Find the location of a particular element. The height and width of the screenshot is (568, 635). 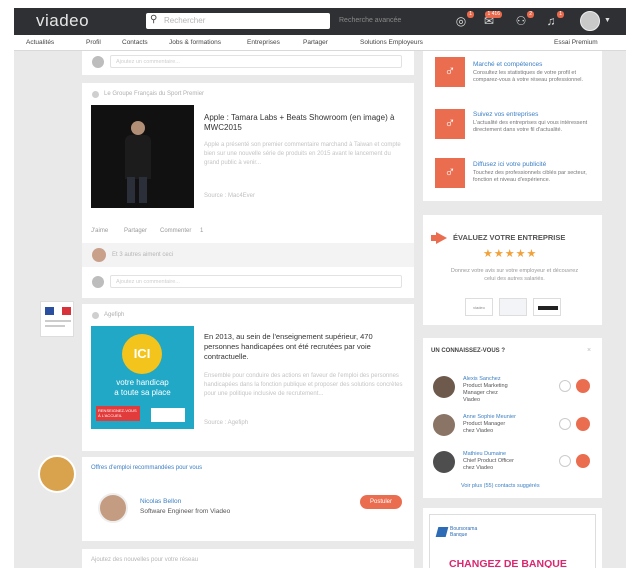

person-avatar is located at coordinates (113, 508).